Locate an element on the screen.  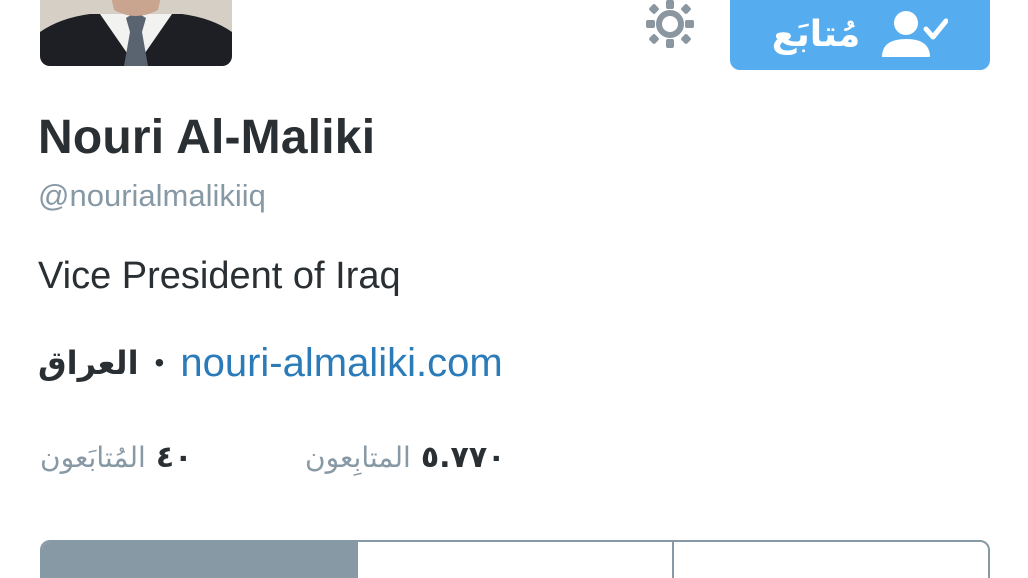
followers-stat: ٥.٧٧٠ المتابِعون is located at coordinates (405, 457).